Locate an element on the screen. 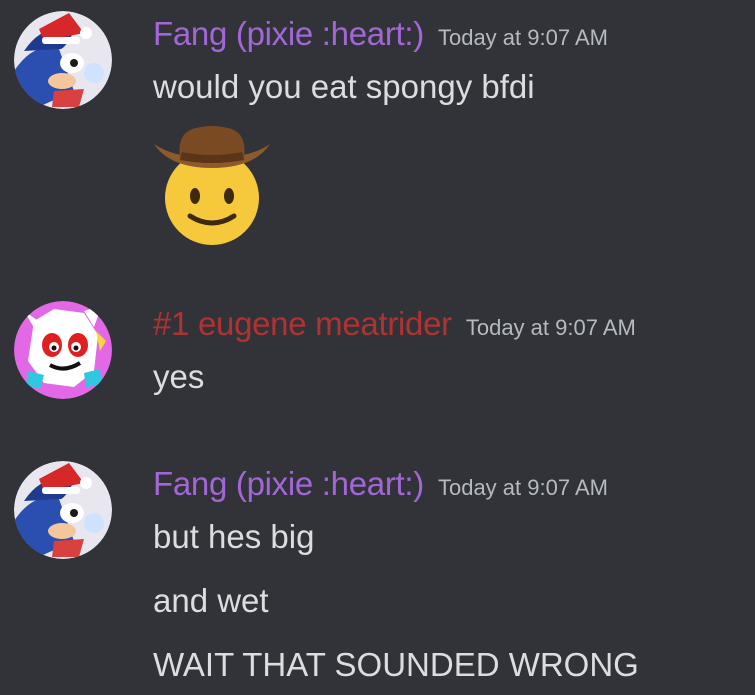 Image resolution: width=755 pixels, height=695 pixels. message-header: #1 eugene meatrider Today at 9:07 AM is located at coordinates (394, 323).